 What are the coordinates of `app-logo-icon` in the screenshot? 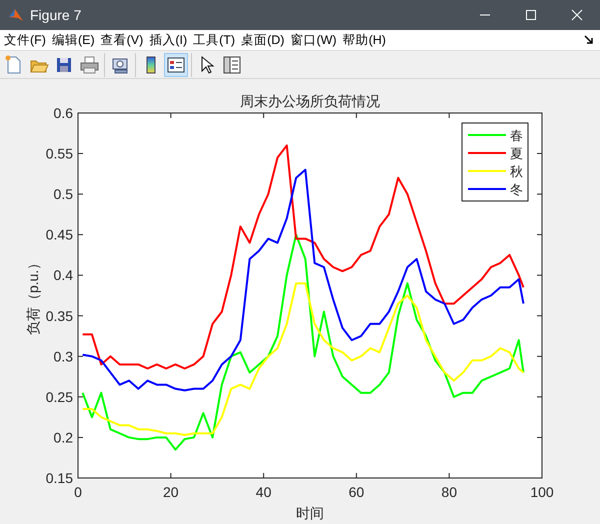 It's located at (16, 15).